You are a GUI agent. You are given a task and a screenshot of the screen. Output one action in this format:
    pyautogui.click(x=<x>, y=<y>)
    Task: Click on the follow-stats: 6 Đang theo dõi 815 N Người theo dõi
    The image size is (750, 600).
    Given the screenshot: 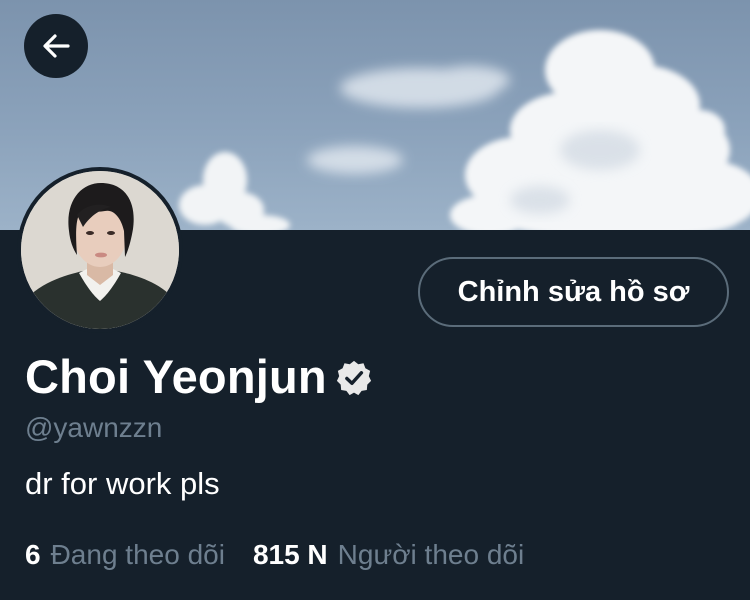 What is the action you would take?
    pyautogui.click(x=274, y=555)
    